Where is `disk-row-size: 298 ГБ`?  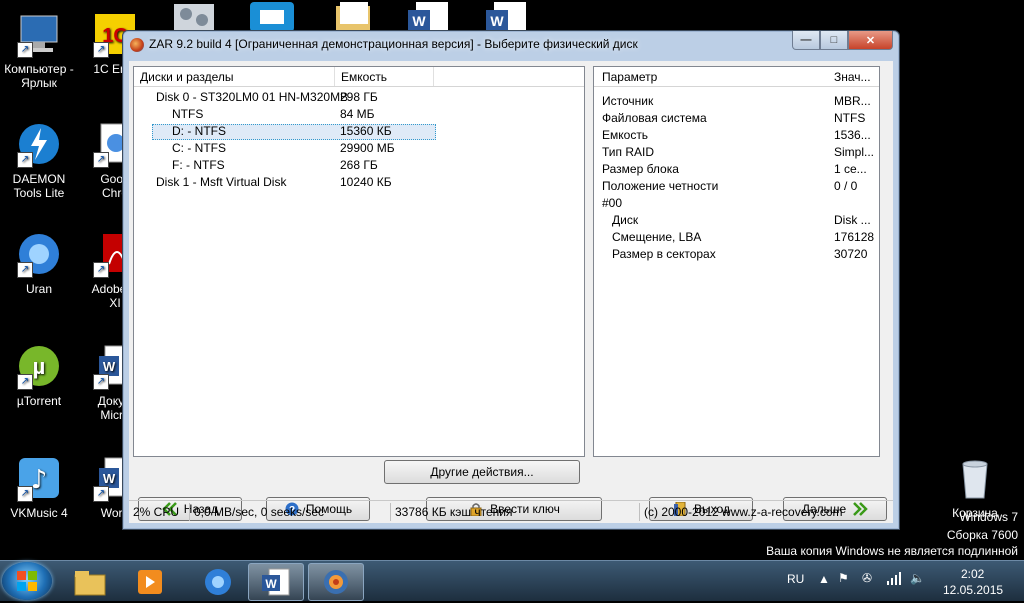
disk-row-size: 298 ГБ is located at coordinates (359, 97).